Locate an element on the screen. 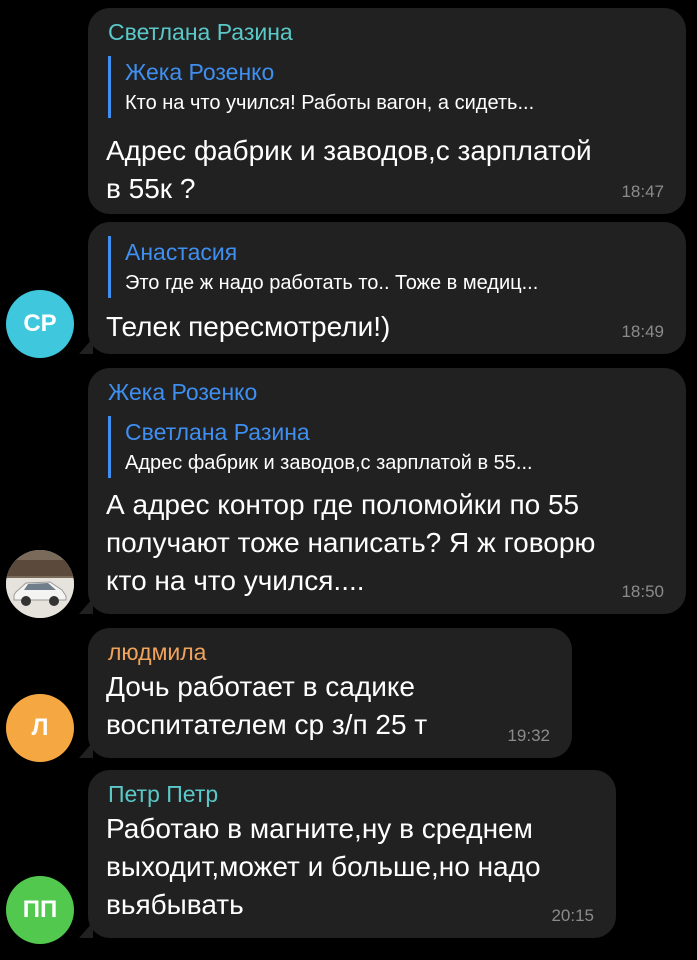 This screenshot has height=960, width=697. sender-name: Петр Петр is located at coordinates (163, 794).